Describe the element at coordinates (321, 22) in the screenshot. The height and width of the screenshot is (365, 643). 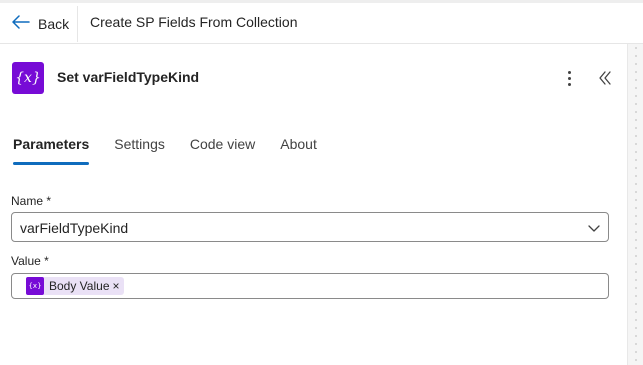
I see `top-bar: Back Create SP Fields From Collection` at that location.